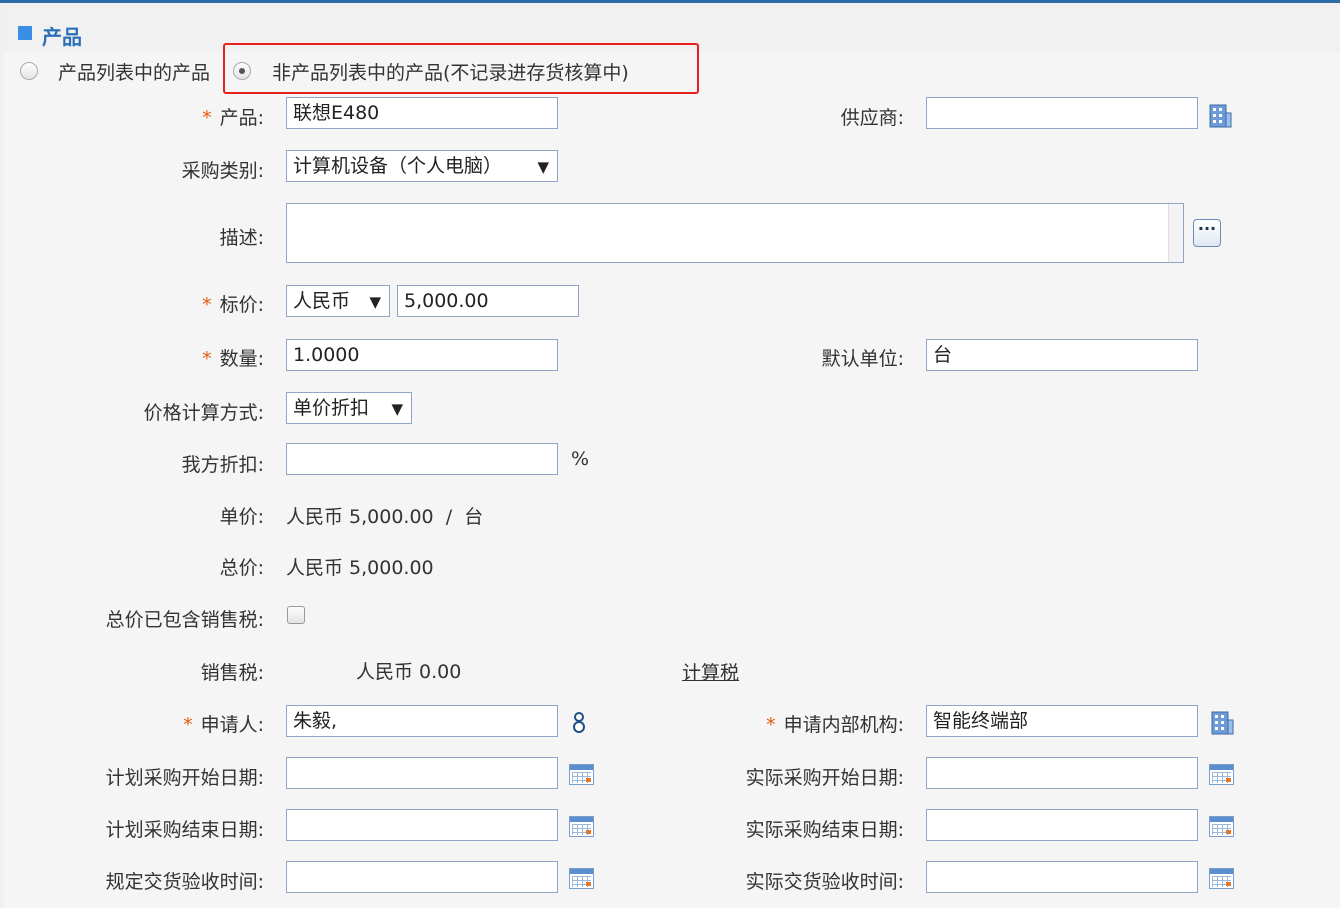 This screenshot has width=1340, height=908. What do you see at coordinates (1062, 877) in the screenshot?
I see `delivery-actual-input` at bounding box center [1062, 877].